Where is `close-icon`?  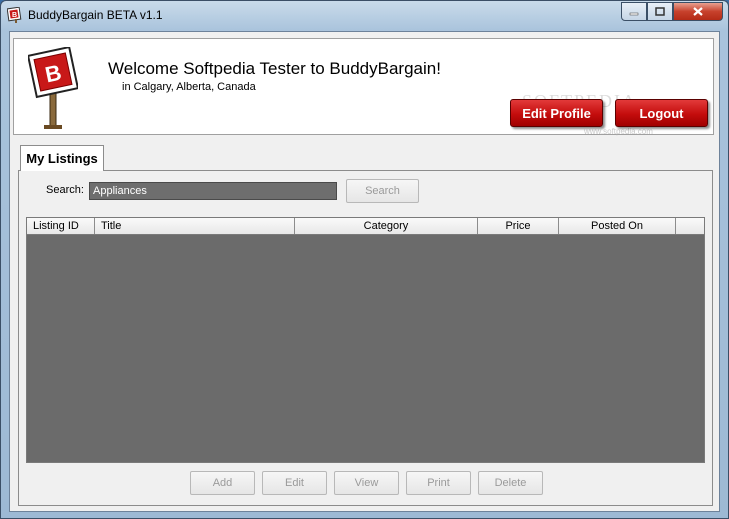
close-icon is located at coordinates (698, 11).